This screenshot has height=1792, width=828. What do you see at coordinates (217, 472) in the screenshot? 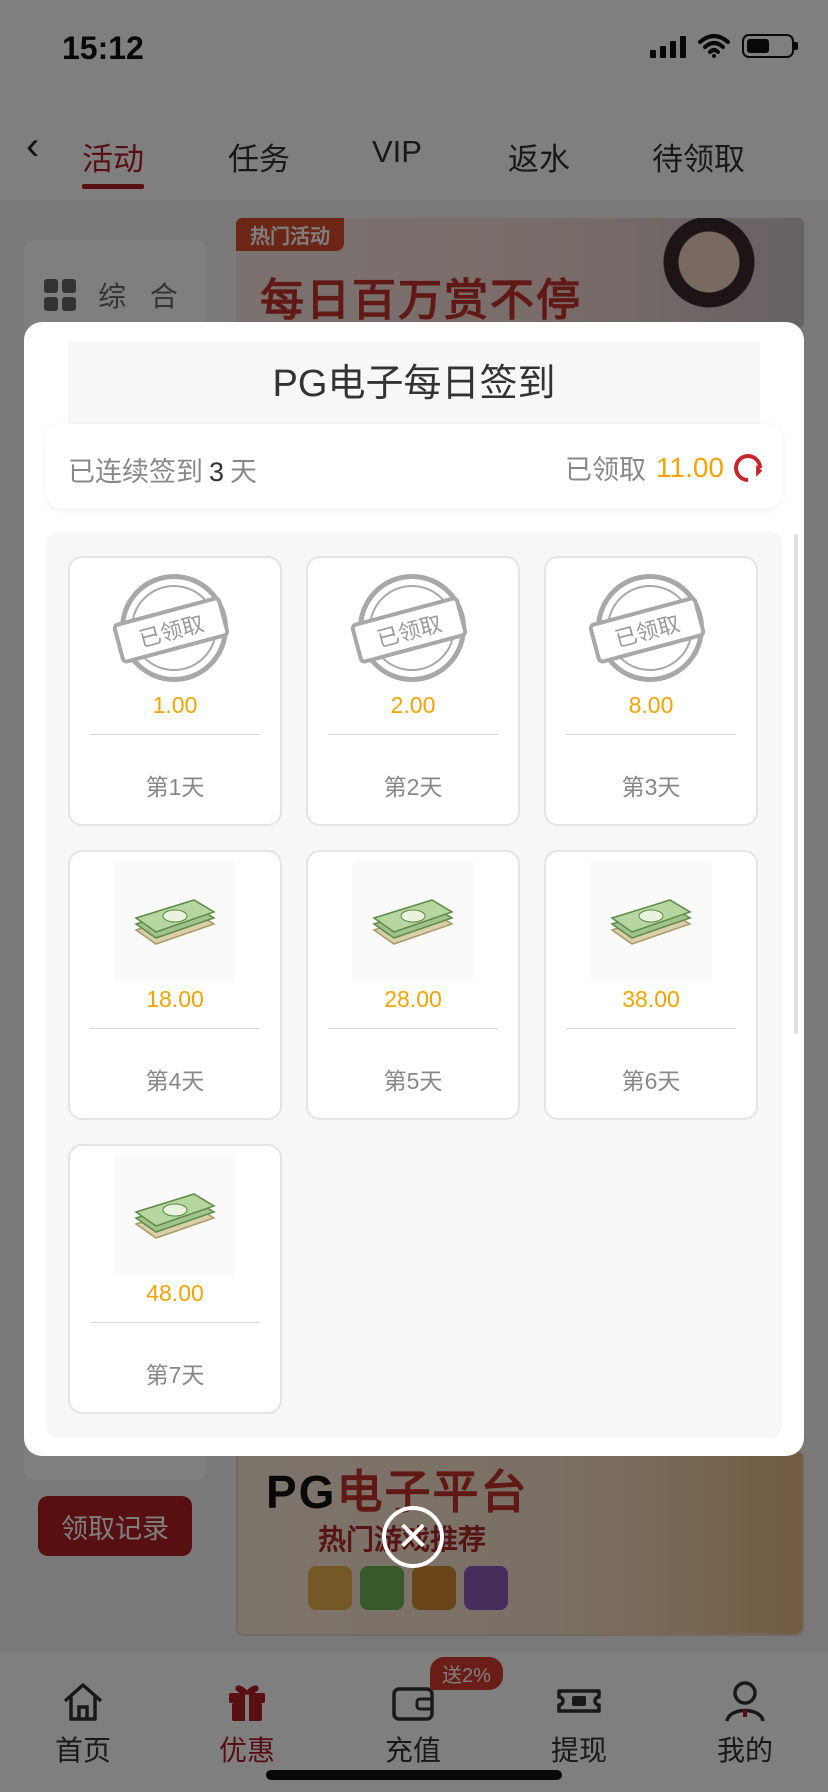
I see `streak-days: 3` at bounding box center [217, 472].